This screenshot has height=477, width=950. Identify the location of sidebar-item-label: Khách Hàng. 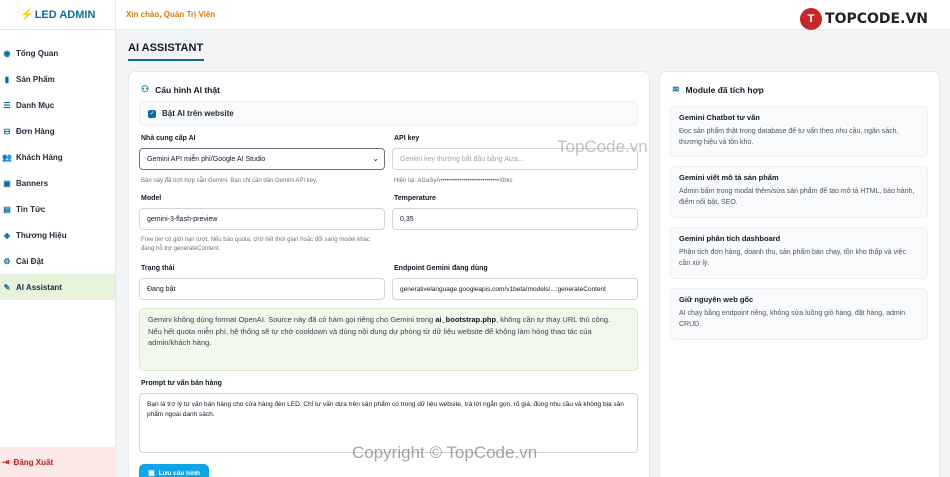
(39, 157).